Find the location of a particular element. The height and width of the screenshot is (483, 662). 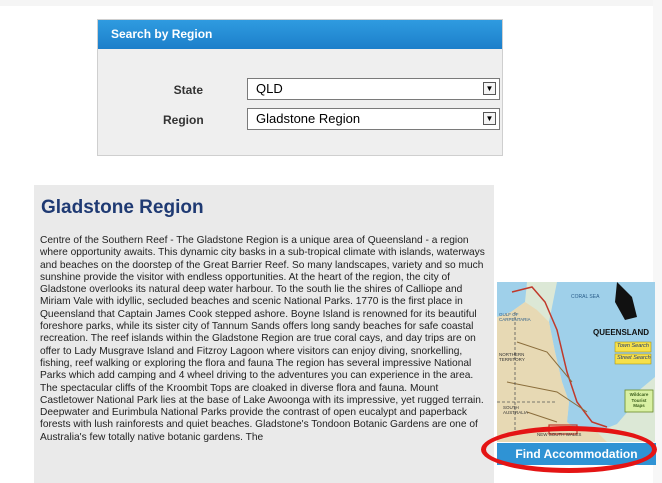

town-search-link: Town Search is located at coordinates (633, 346).